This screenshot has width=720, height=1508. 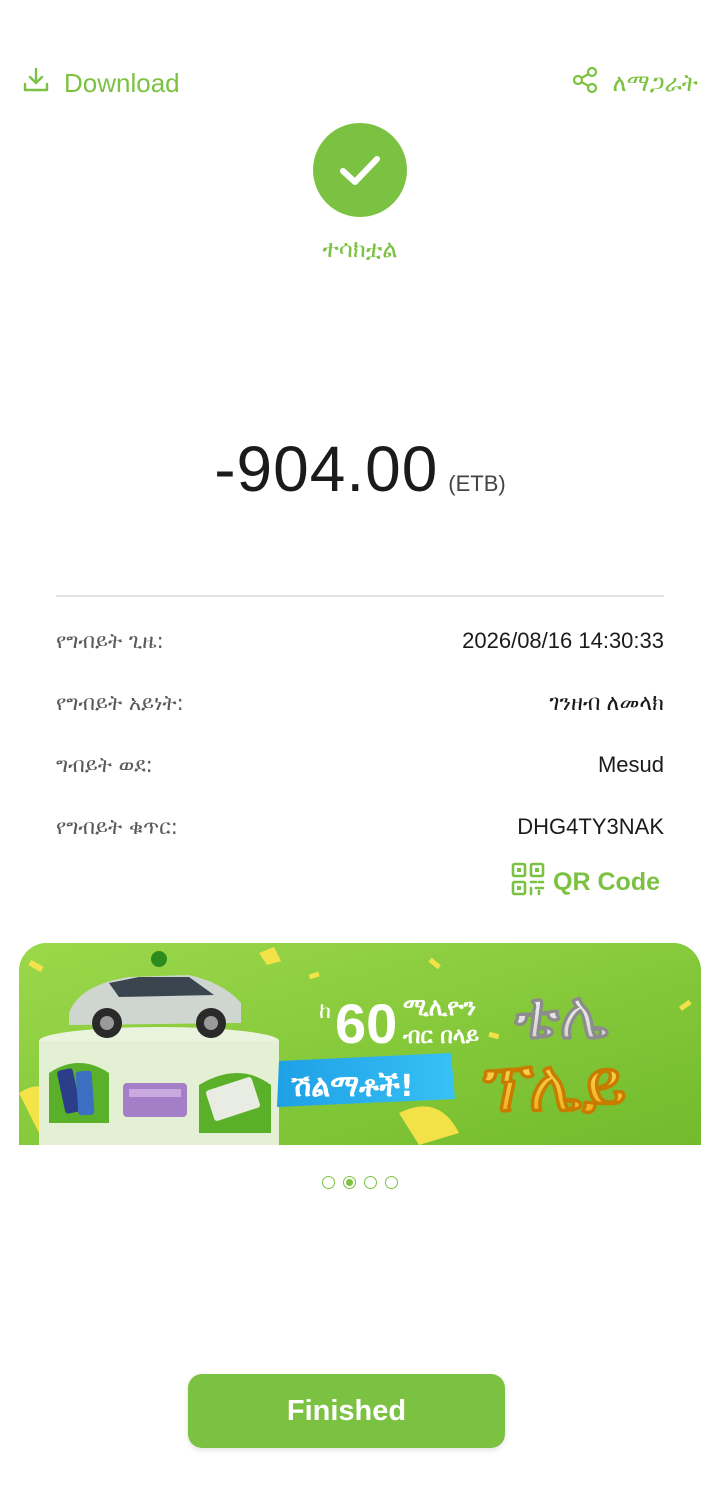 What do you see at coordinates (349, 1182) in the screenshot?
I see `carousel-dot-active` at bounding box center [349, 1182].